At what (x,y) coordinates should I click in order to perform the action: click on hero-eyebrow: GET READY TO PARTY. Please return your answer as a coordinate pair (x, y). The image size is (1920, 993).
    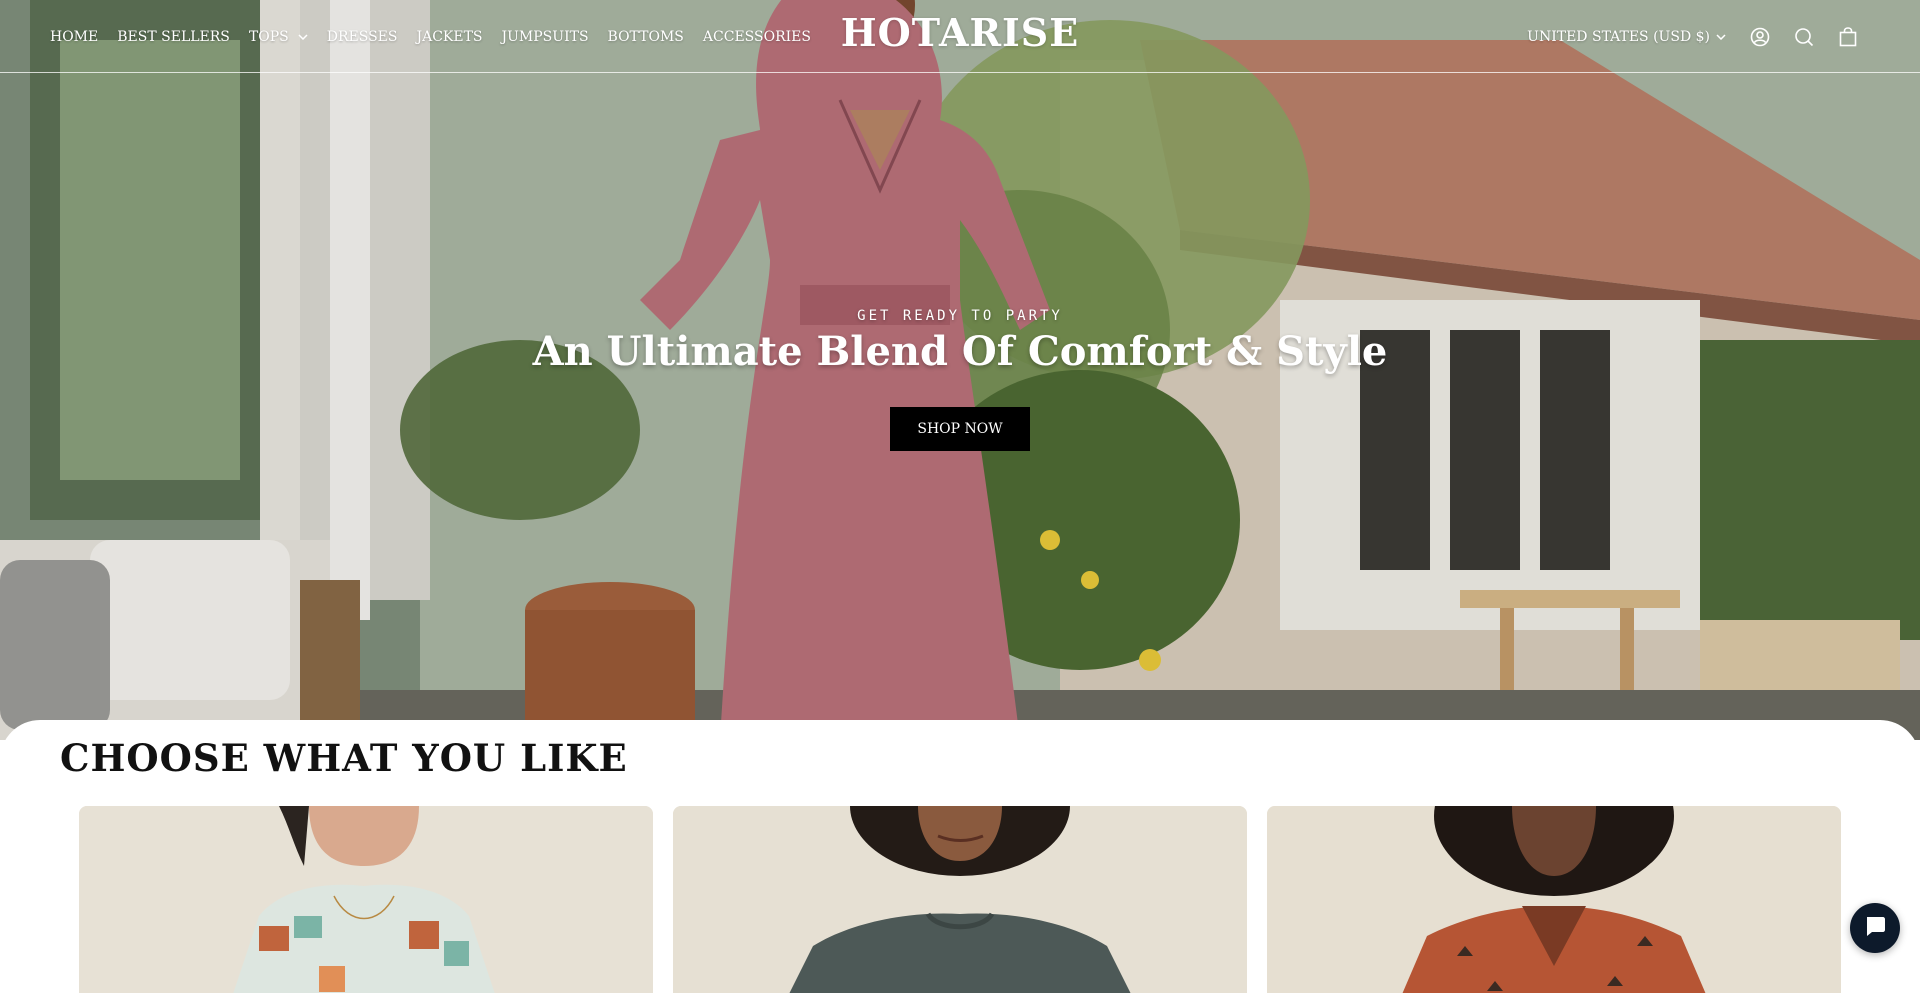
    Looking at the image, I should click on (960, 316).